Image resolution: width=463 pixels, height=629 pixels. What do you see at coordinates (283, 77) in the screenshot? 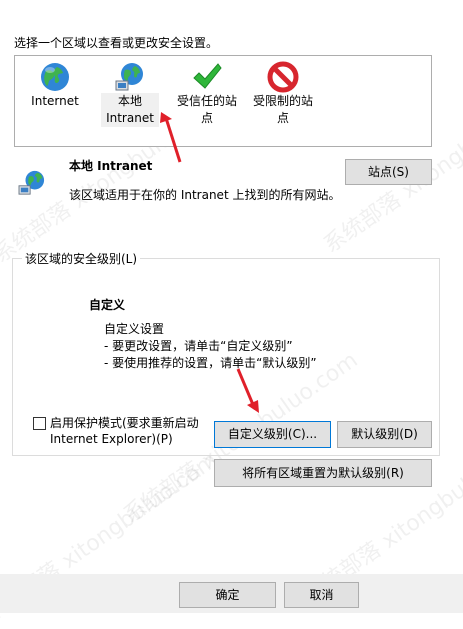
I see `restricted-icon` at bounding box center [283, 77].